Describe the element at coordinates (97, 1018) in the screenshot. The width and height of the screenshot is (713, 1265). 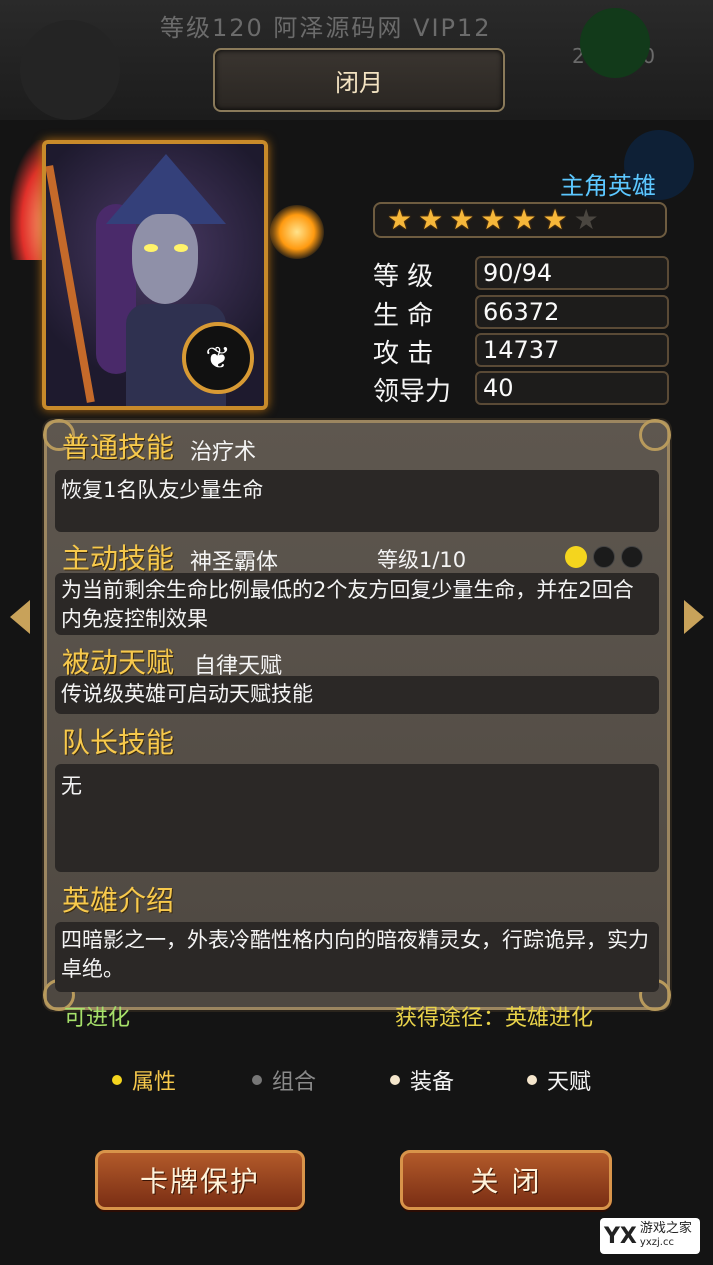
I see `evolve-label: 可进化` at that location.